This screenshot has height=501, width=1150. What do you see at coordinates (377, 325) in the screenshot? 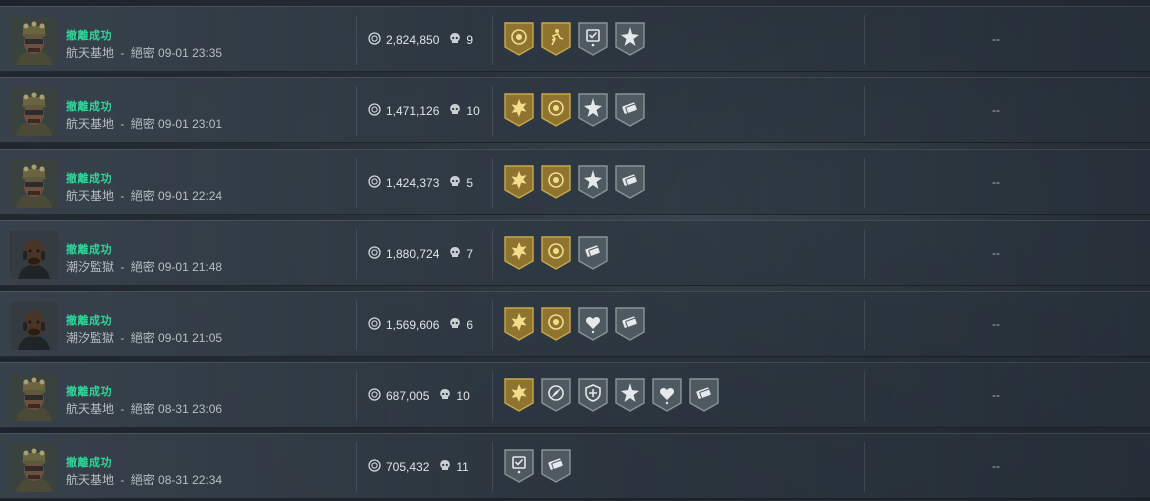
I see `coin-icon` at bounding box center [377, 325].